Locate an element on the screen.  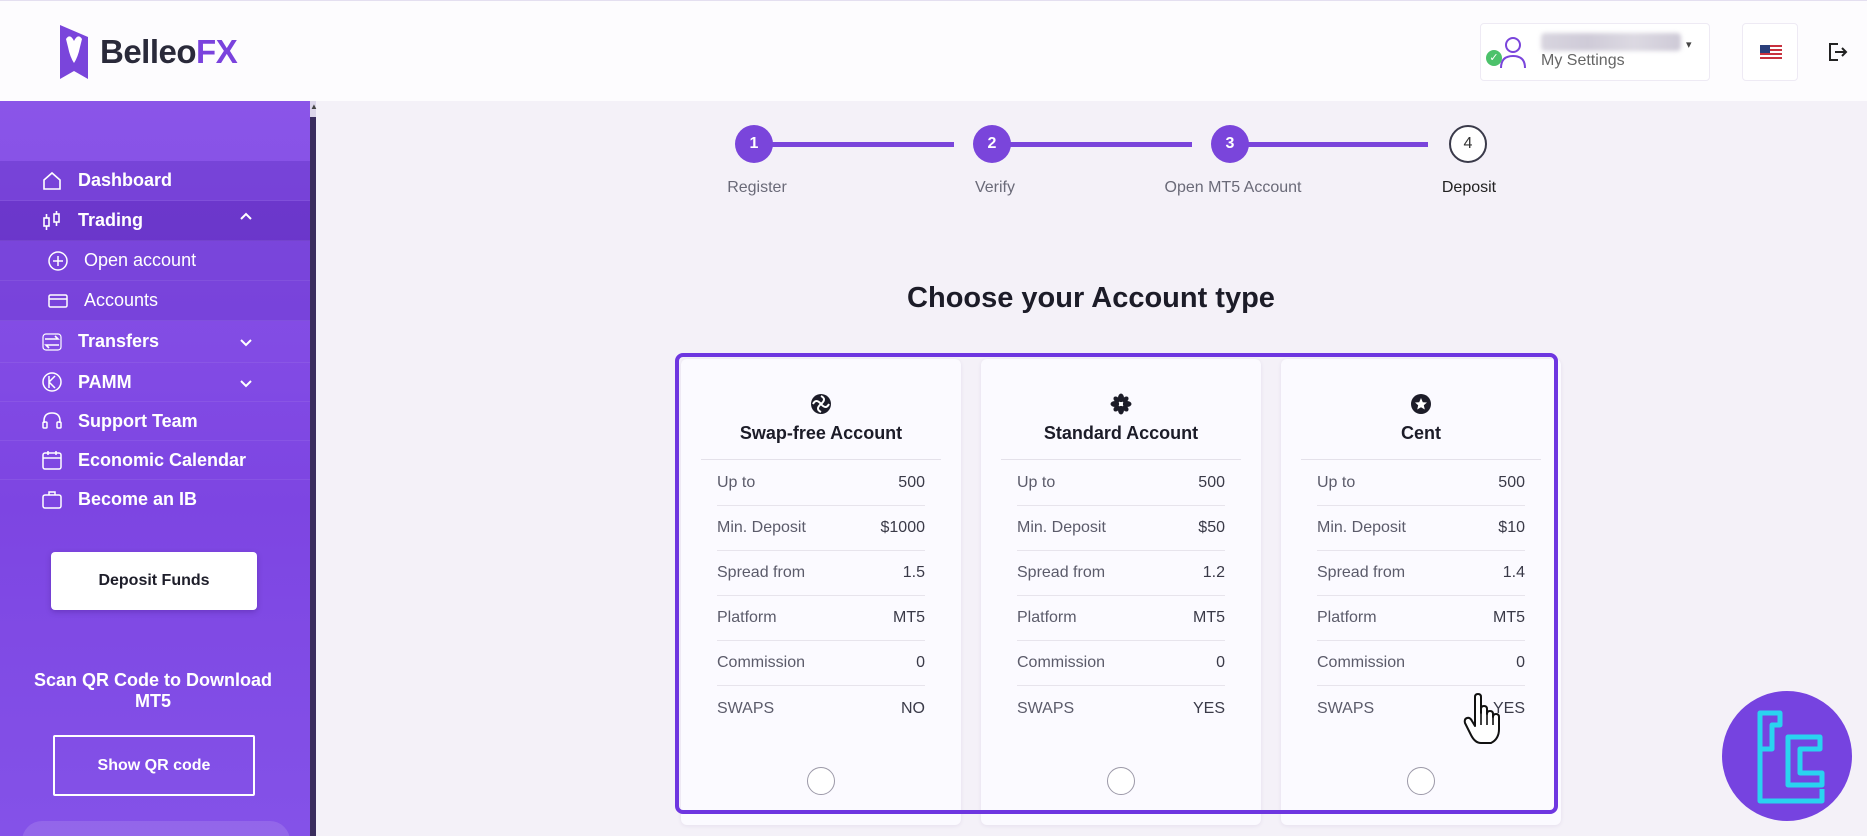
plus-circle-icon is located at coordinates (58, 260).